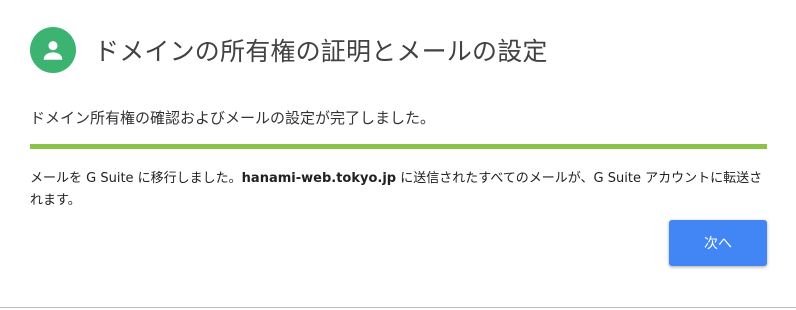 The image size is (796, 310). What do you see at coordinates (319, 178) in the screenshot?
I see `domain-name: hanami-web.tokyo.jp` at bounding box center [319, 178].